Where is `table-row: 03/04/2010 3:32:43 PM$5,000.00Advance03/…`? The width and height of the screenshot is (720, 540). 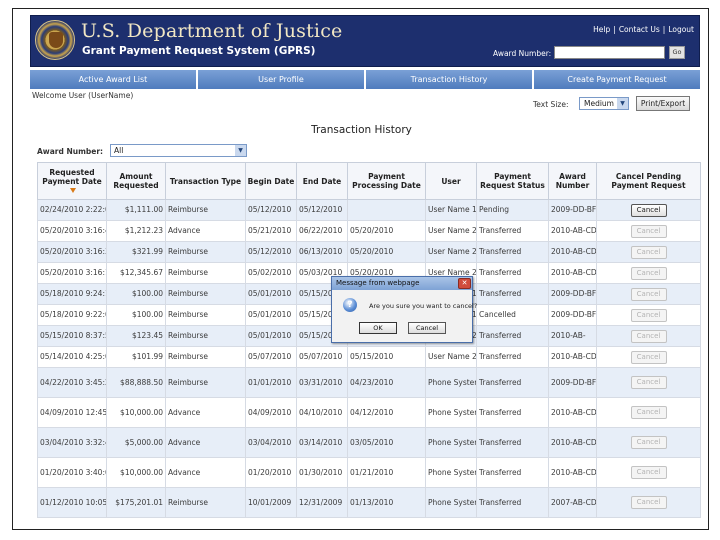 table-row: 03/04/2010 3:32:43 PM$5,000.00Advance03/… is located at coordinates (369, 442).